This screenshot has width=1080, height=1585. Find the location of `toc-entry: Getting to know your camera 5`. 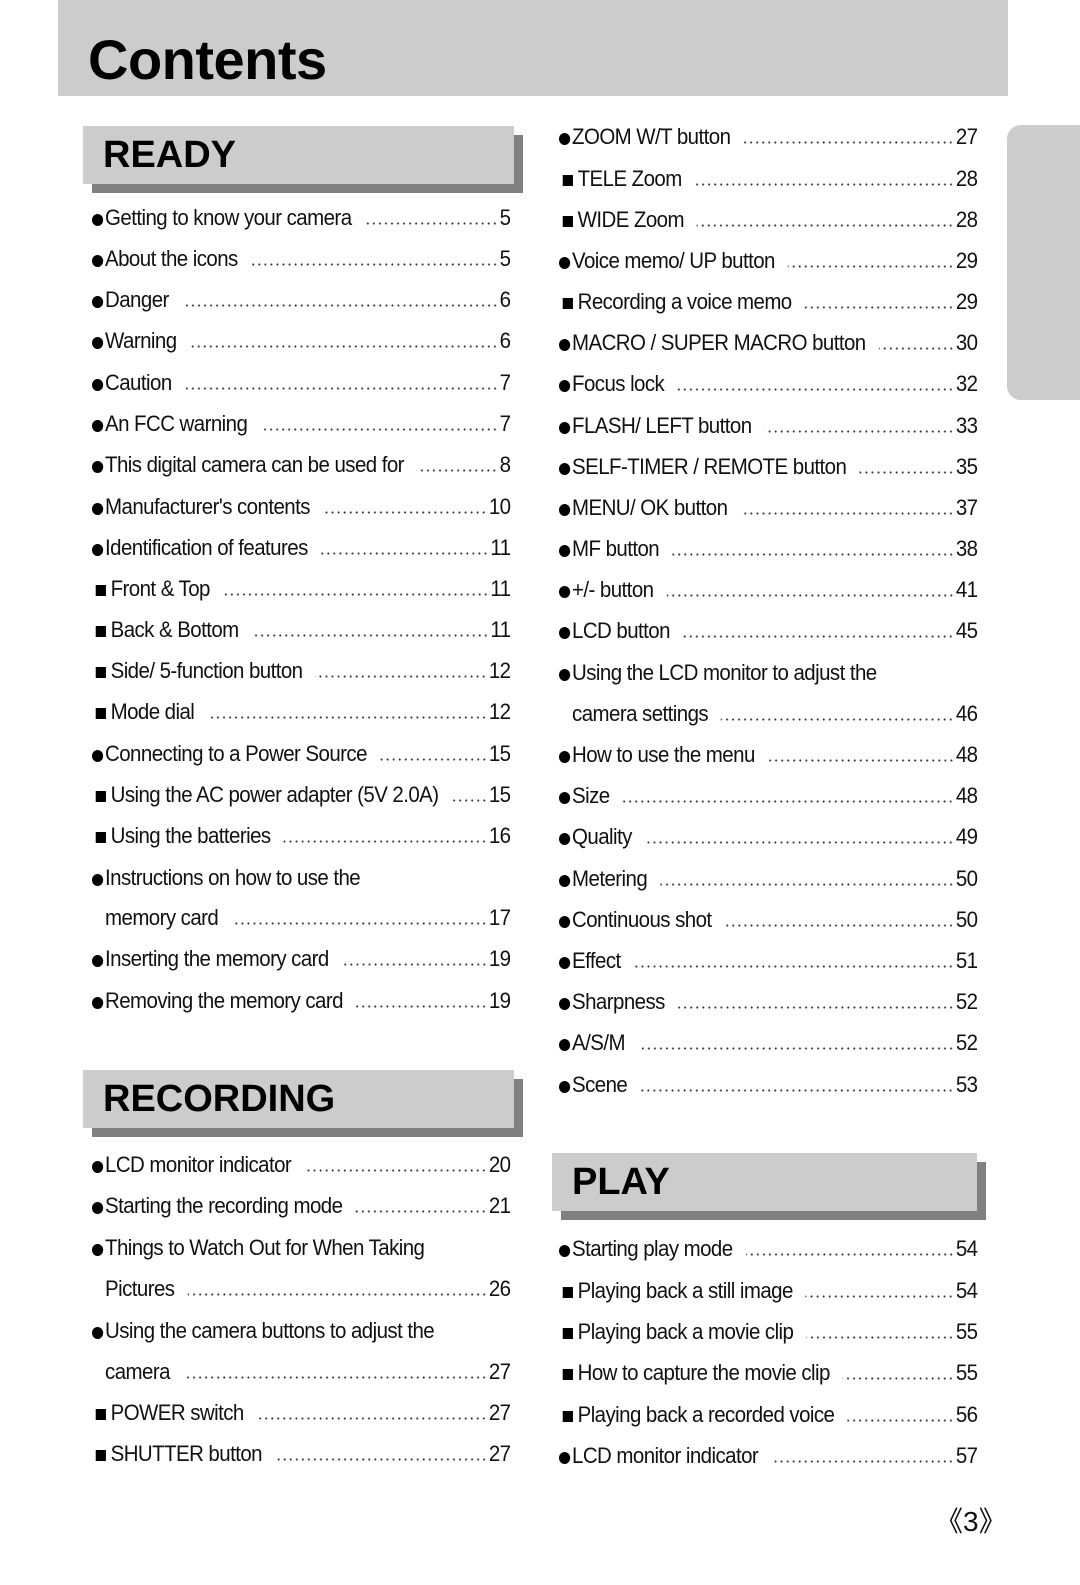

toc-entry: Getting to know your camera 5 is located at coordinates (301, 217).